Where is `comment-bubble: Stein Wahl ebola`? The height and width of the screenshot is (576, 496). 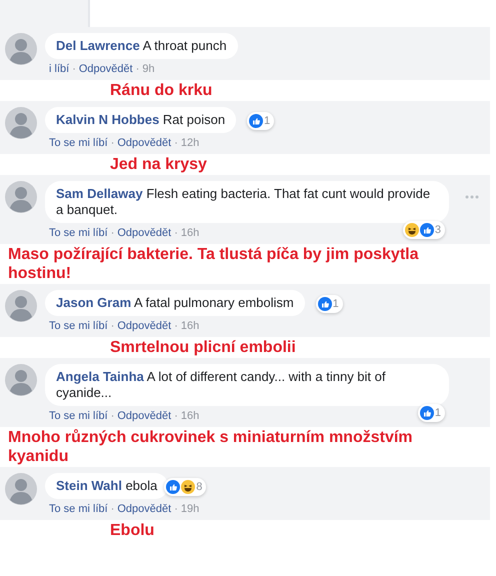 comment-bubble: Stein Wahl ebola is located at coordinates (106, 486).